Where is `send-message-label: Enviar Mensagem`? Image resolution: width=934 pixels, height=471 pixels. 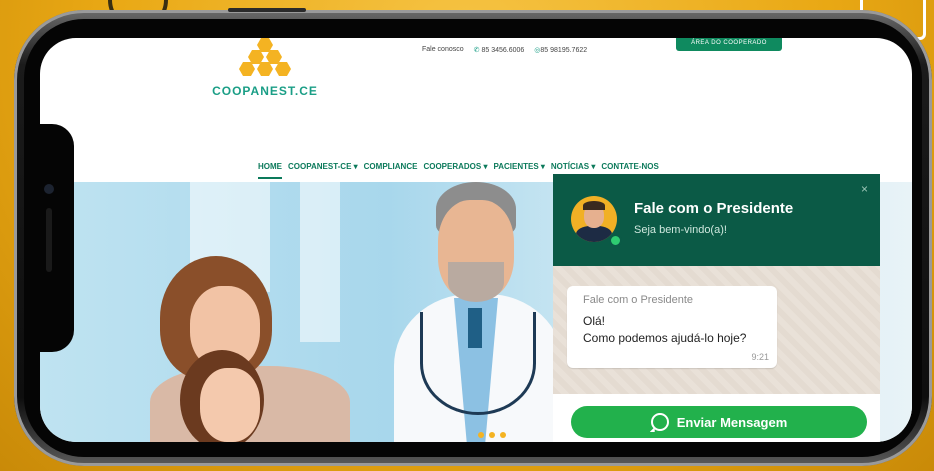
send-message-label: Enviar Mensagem is located at coordinates (732, 422).